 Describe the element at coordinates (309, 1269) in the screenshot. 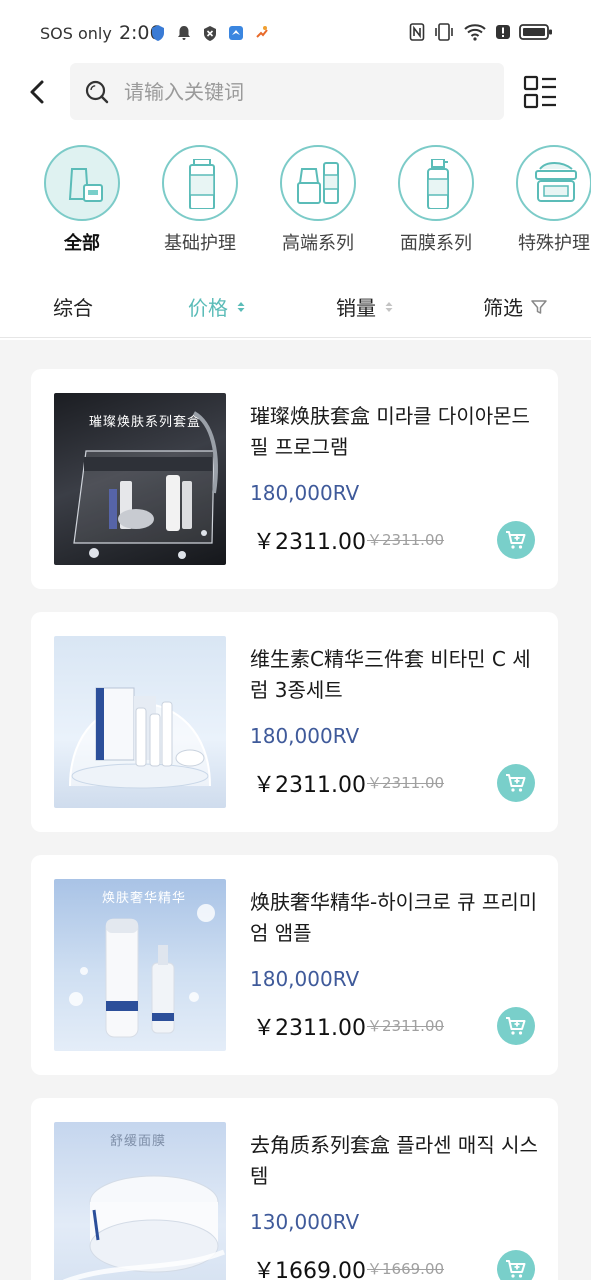

I see `product-price: ￥1669.00` at that location.